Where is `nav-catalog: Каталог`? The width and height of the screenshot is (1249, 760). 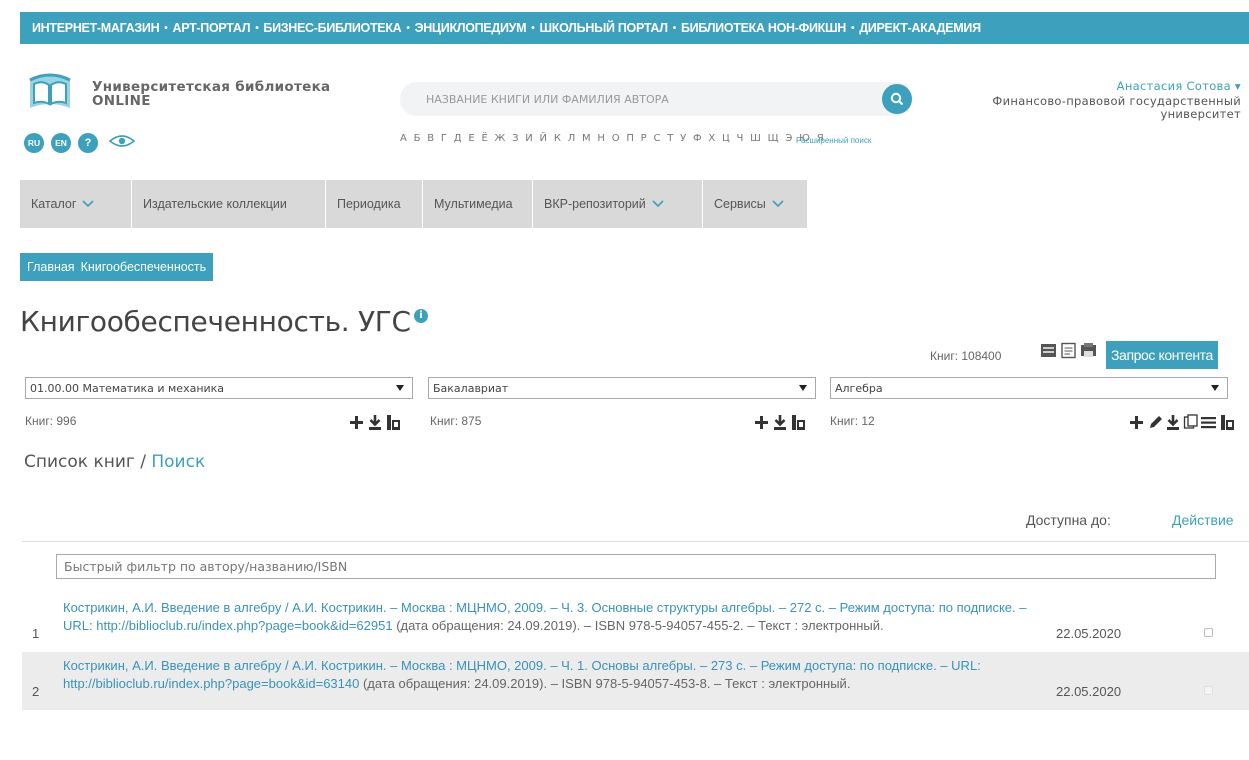
nav-catalog: Каталог is located at coordinates (75, 204).